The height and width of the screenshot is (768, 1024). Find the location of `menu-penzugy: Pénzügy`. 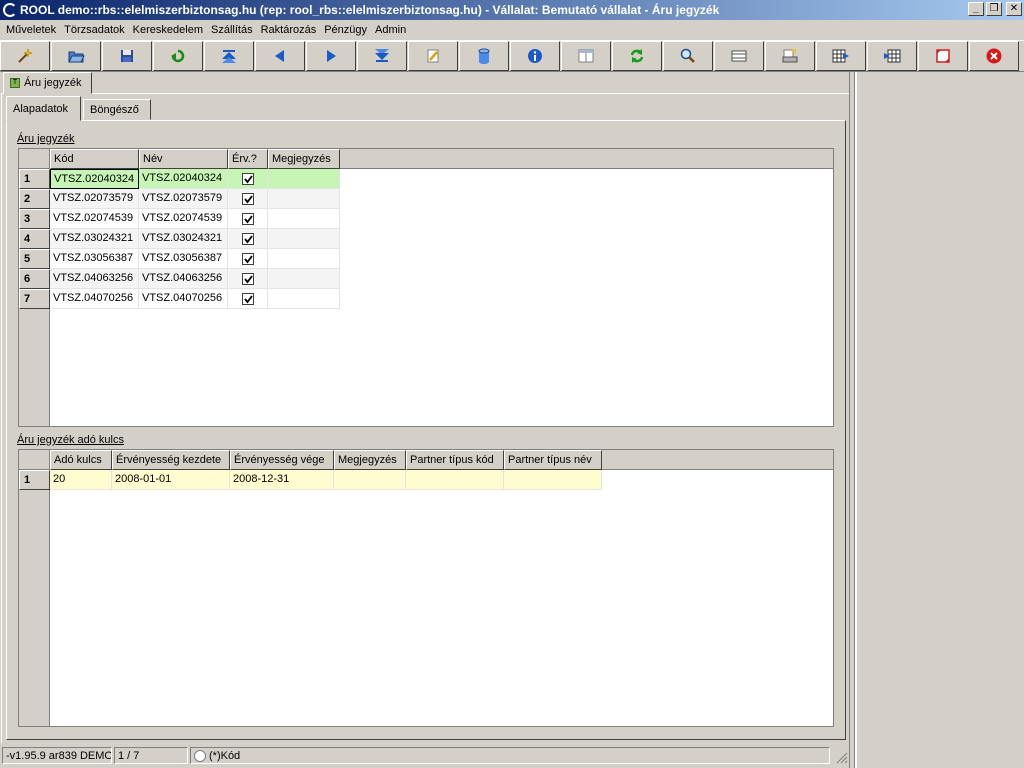

menu-penzugy: Pénzügy is located at coordinates (345, 30).